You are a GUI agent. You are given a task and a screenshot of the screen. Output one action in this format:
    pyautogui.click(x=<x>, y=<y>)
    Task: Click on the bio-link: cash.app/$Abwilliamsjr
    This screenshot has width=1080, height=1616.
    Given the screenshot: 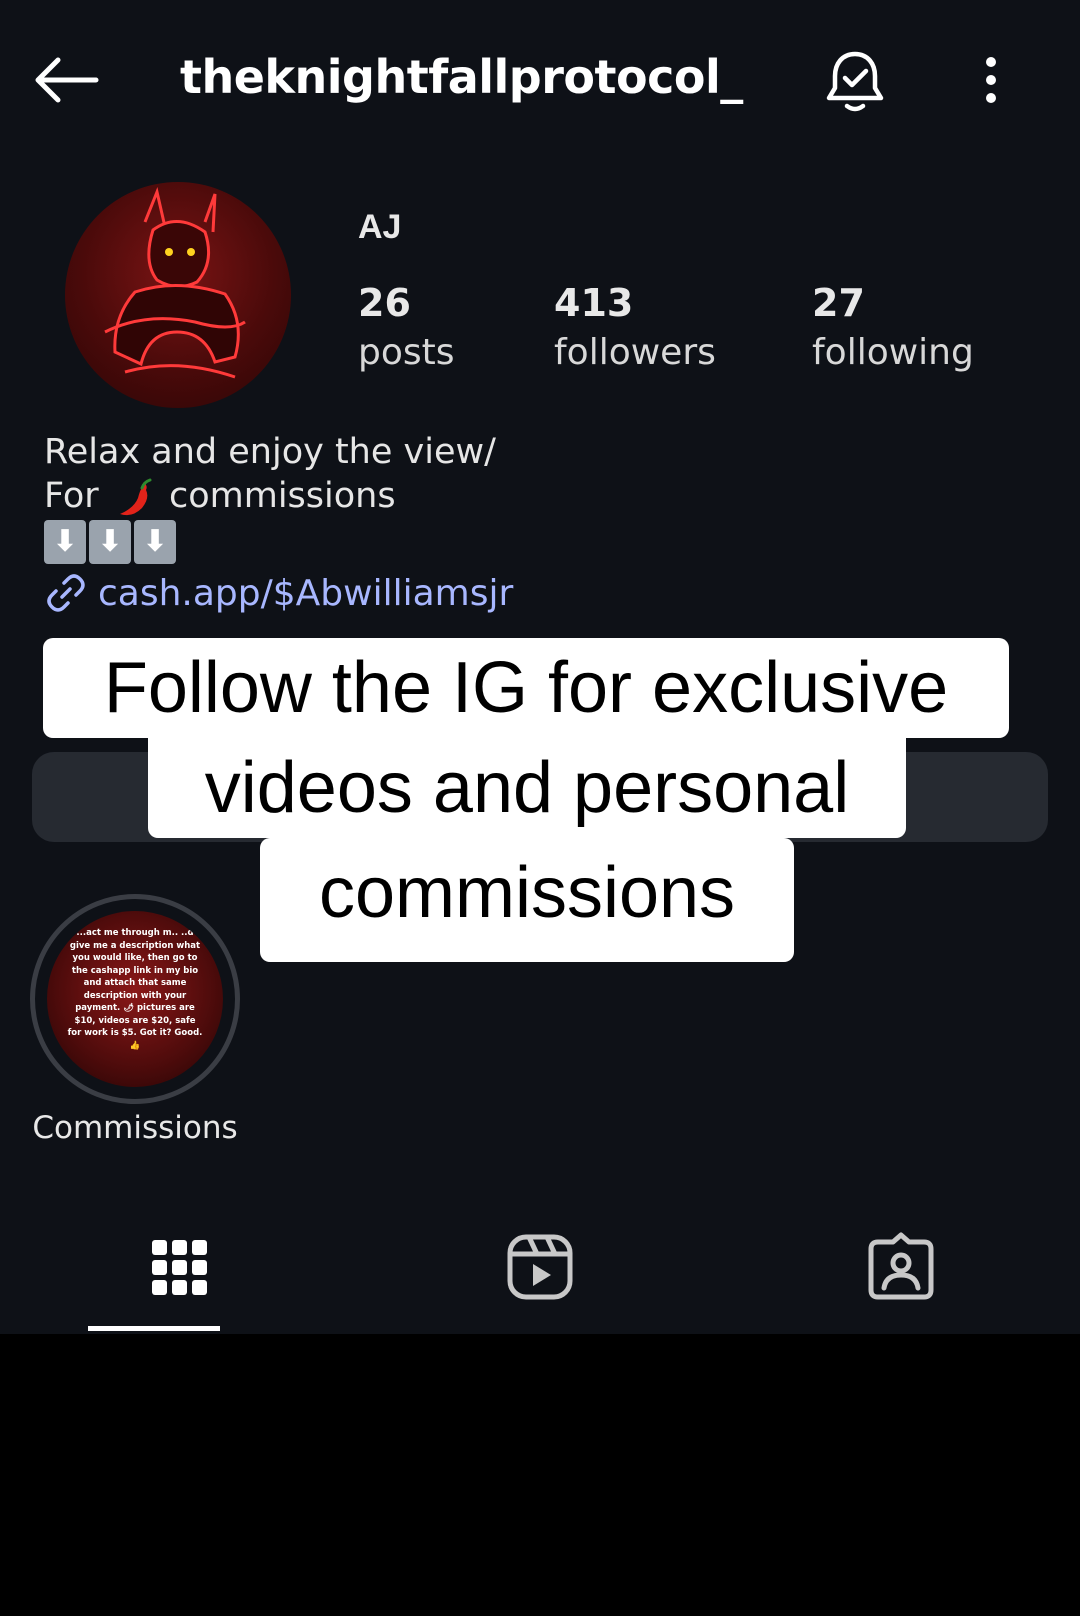 What is the action you would take?
    pyautogui.click(x=278, y=593)
    